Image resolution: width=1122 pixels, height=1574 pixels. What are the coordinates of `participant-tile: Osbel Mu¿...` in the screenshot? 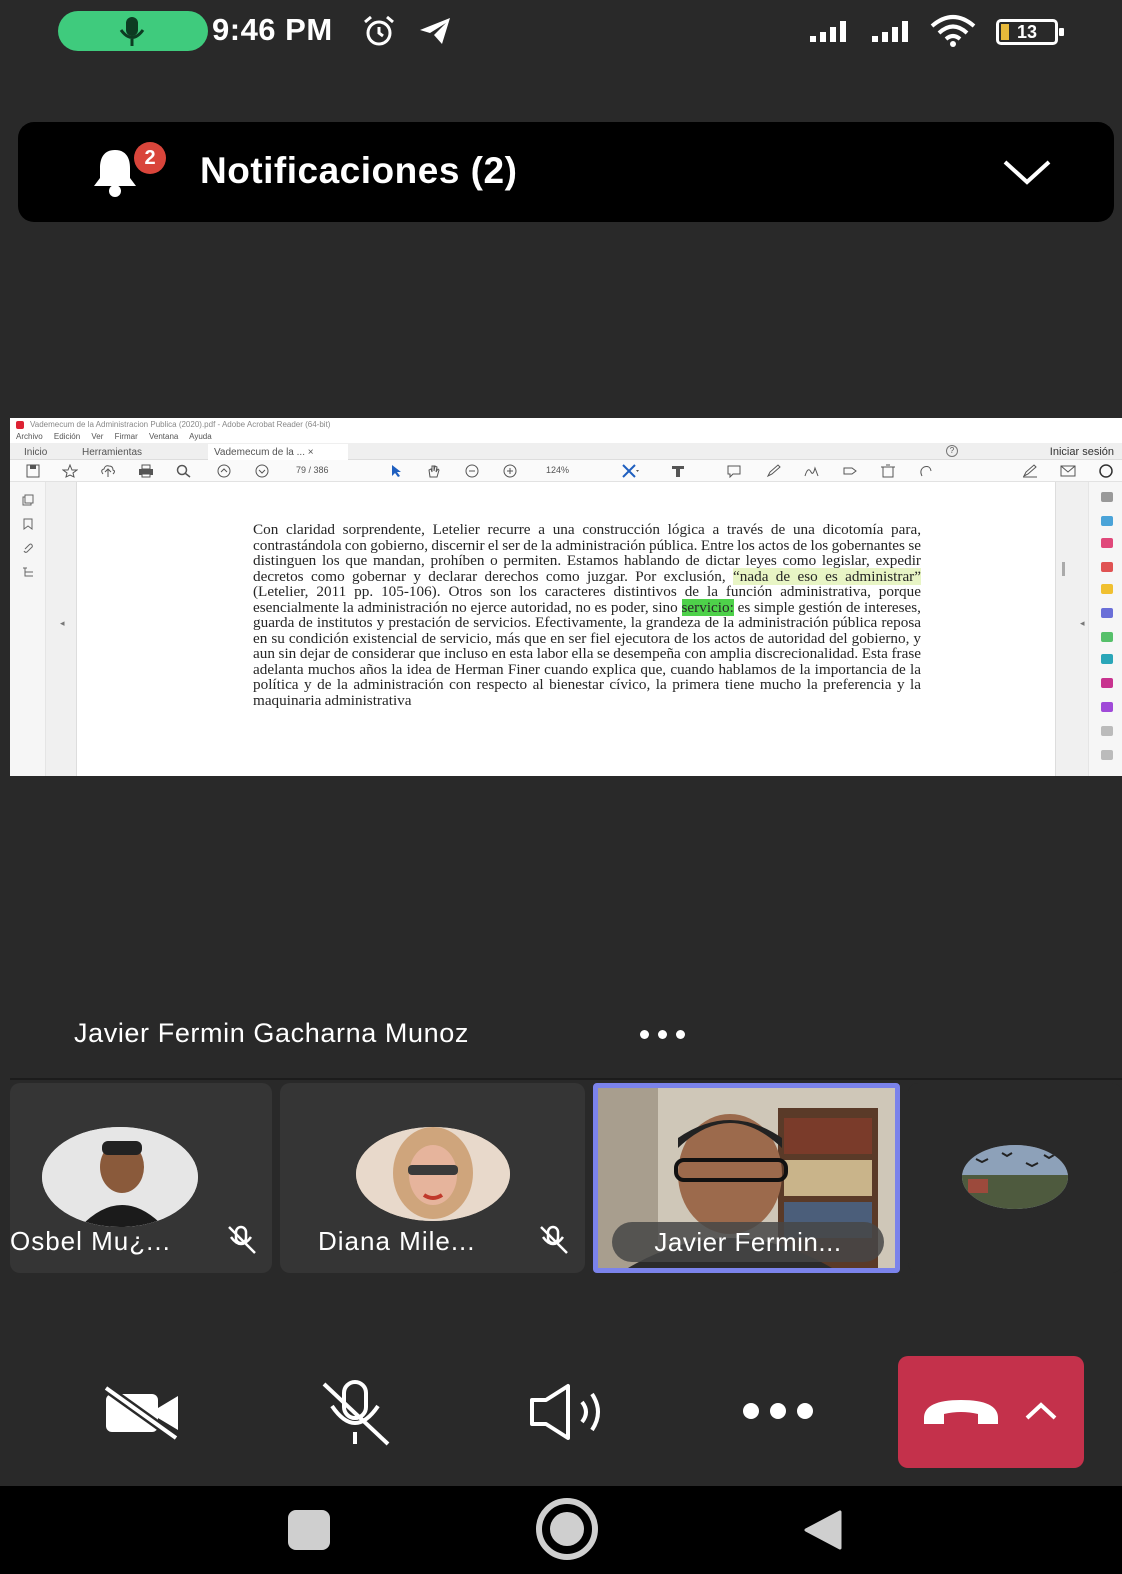 It's located at (141, 1178).